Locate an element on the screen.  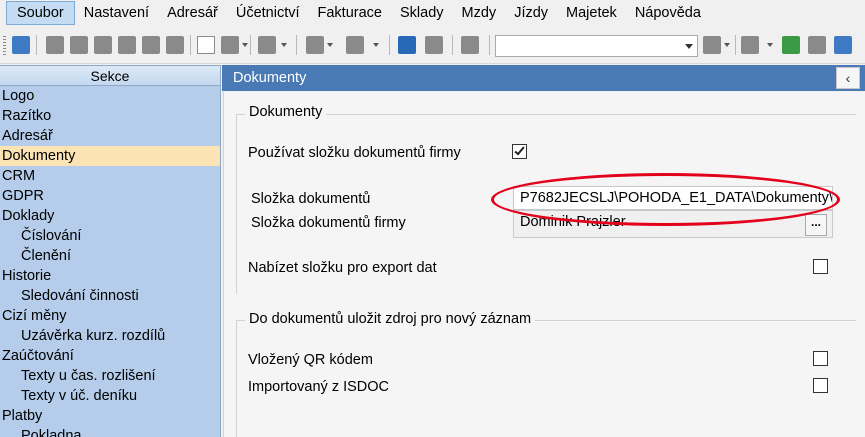
sidebar-item: Adresář is located at coordinates (110, 136).